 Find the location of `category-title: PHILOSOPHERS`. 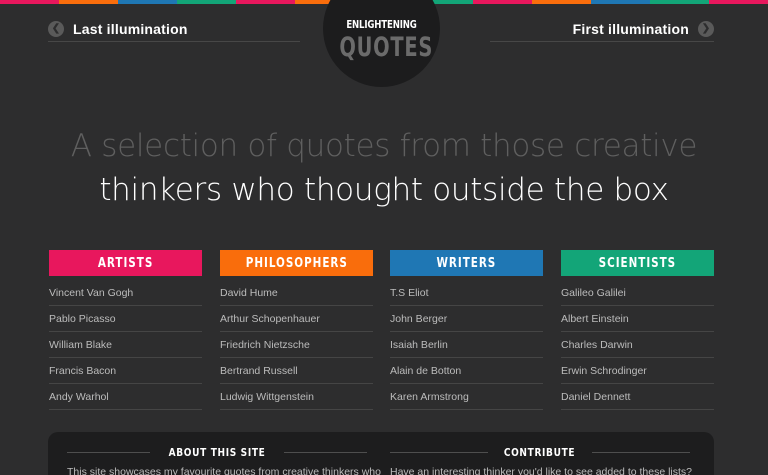

category-title: PHILOSOPHERS is located at coordinates (296, 263).